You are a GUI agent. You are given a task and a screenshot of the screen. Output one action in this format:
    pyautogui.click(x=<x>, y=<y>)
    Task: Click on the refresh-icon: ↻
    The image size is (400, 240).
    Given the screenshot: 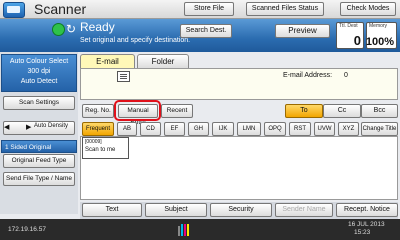 What is the action you would take?
    pyautogui.click(x=71, y=29)
    